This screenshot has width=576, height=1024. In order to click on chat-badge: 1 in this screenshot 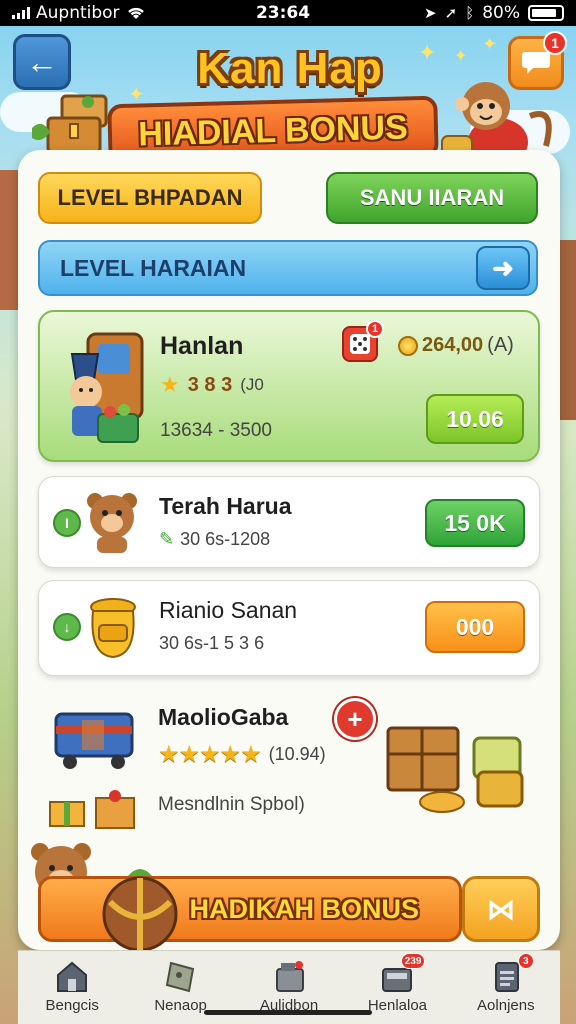, I will do `click(555, 43)`.